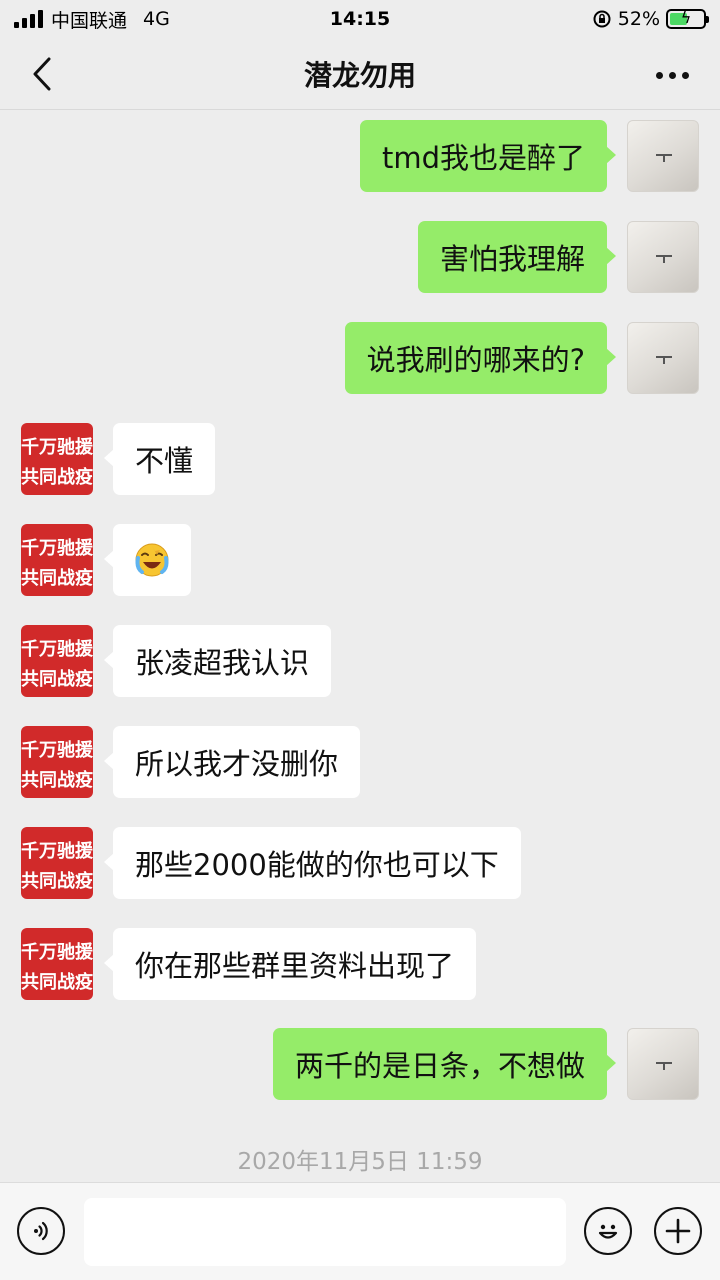 The height and width of the screenshot is (1280, 720). I want to click on more-button, so click(672, 75).